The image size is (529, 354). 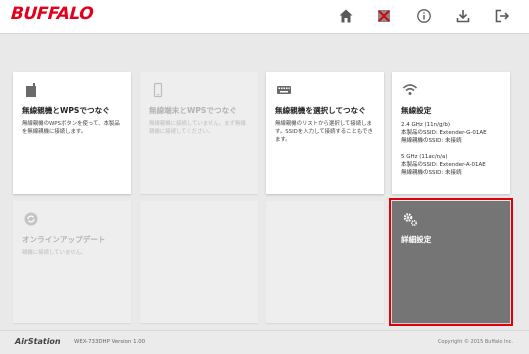 What do you see at coordinates (463, 16) in the screenshot?
I see `download-icon` at bounding box center [463, 16].